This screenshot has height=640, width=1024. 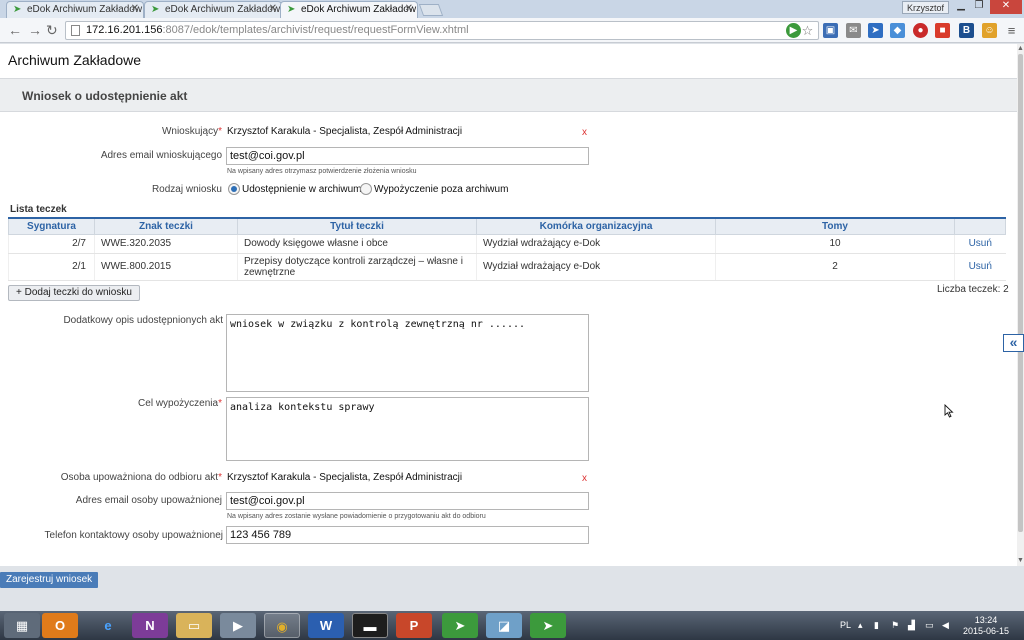 I want to click on tray-battery-icon: ▭, so click(x=929, y=625).